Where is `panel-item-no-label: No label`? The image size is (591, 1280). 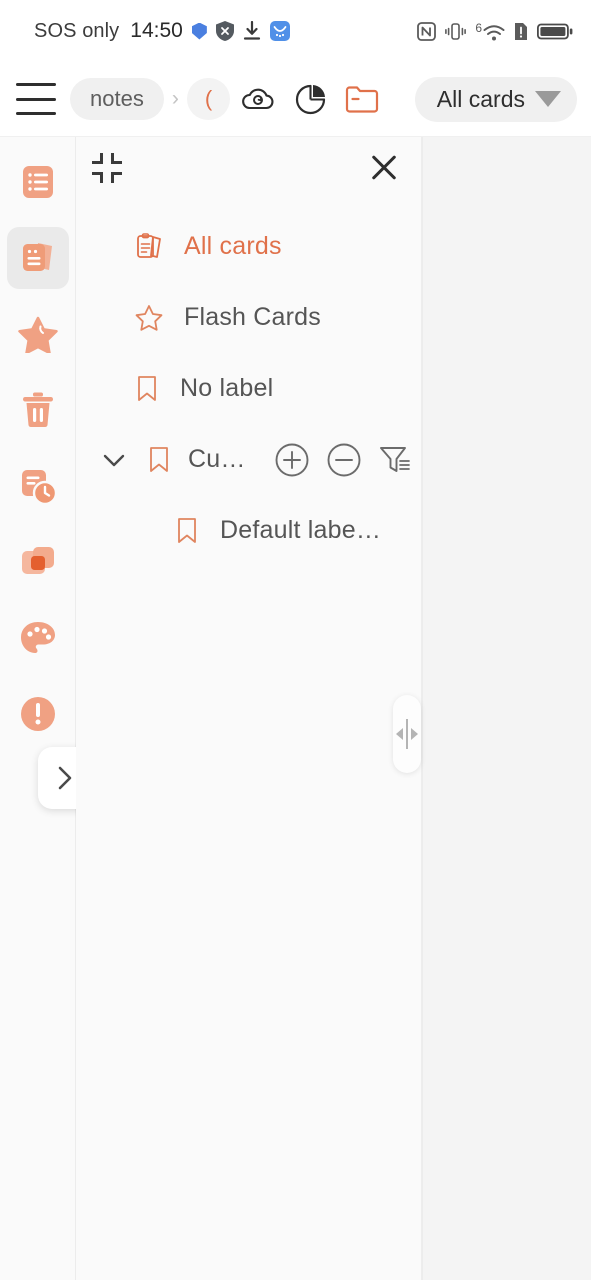 panel-item-no-label: No label is located at coordinates (248, 388).